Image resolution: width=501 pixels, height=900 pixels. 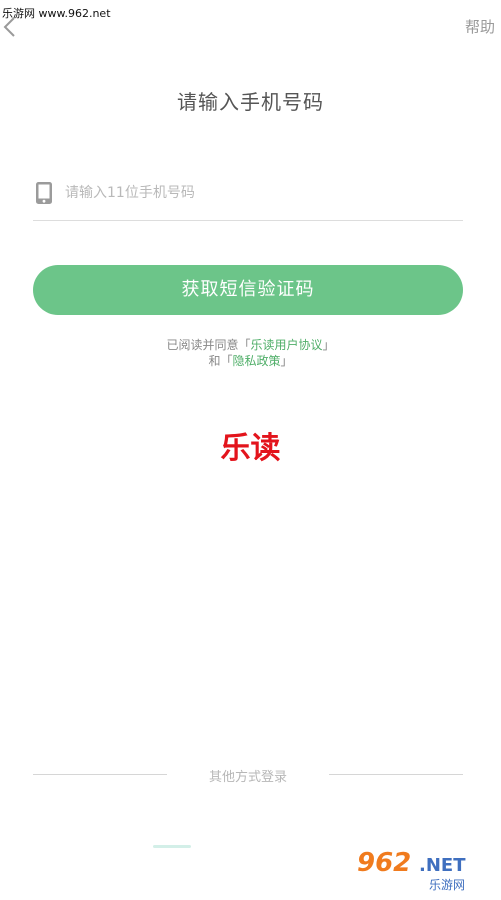 What do you see at coordinates (396, 774) in the screenshot?
I see `divider-line-right` at bounding box center [396, 774].